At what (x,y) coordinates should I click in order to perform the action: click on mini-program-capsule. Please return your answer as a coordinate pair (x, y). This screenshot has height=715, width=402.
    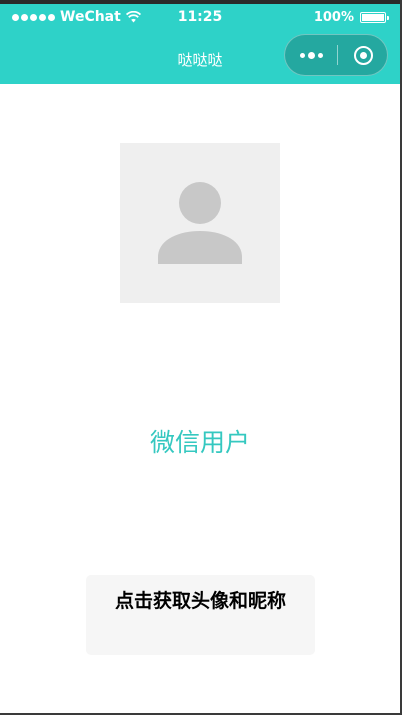
    Looking at the image, I should click on (336, 55).